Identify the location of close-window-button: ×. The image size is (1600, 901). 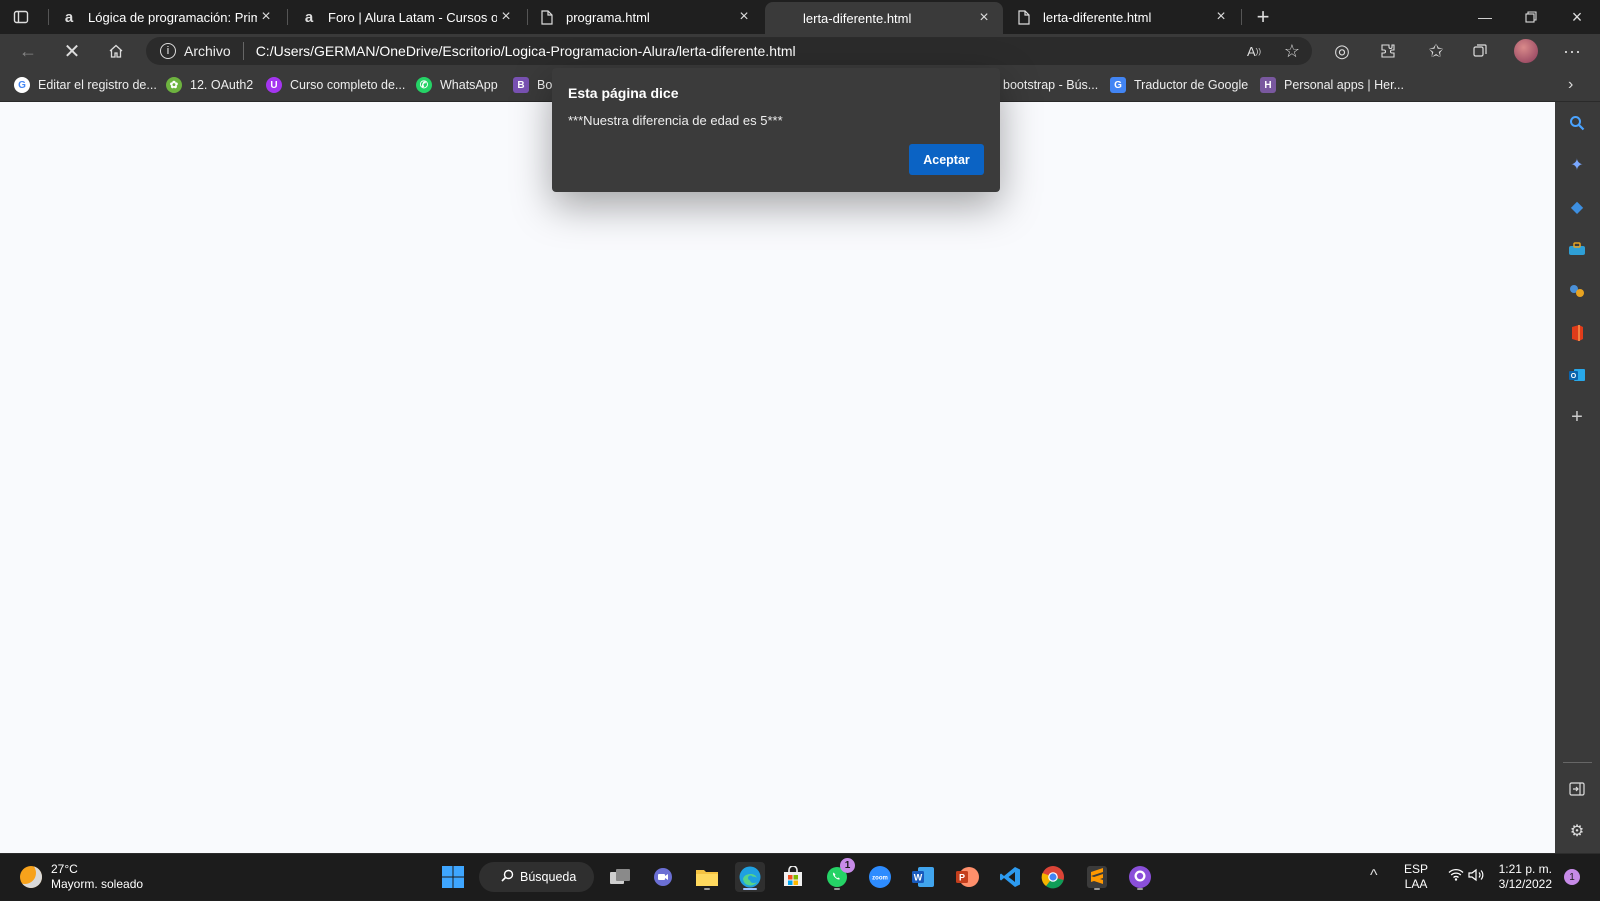
(1577, 17).